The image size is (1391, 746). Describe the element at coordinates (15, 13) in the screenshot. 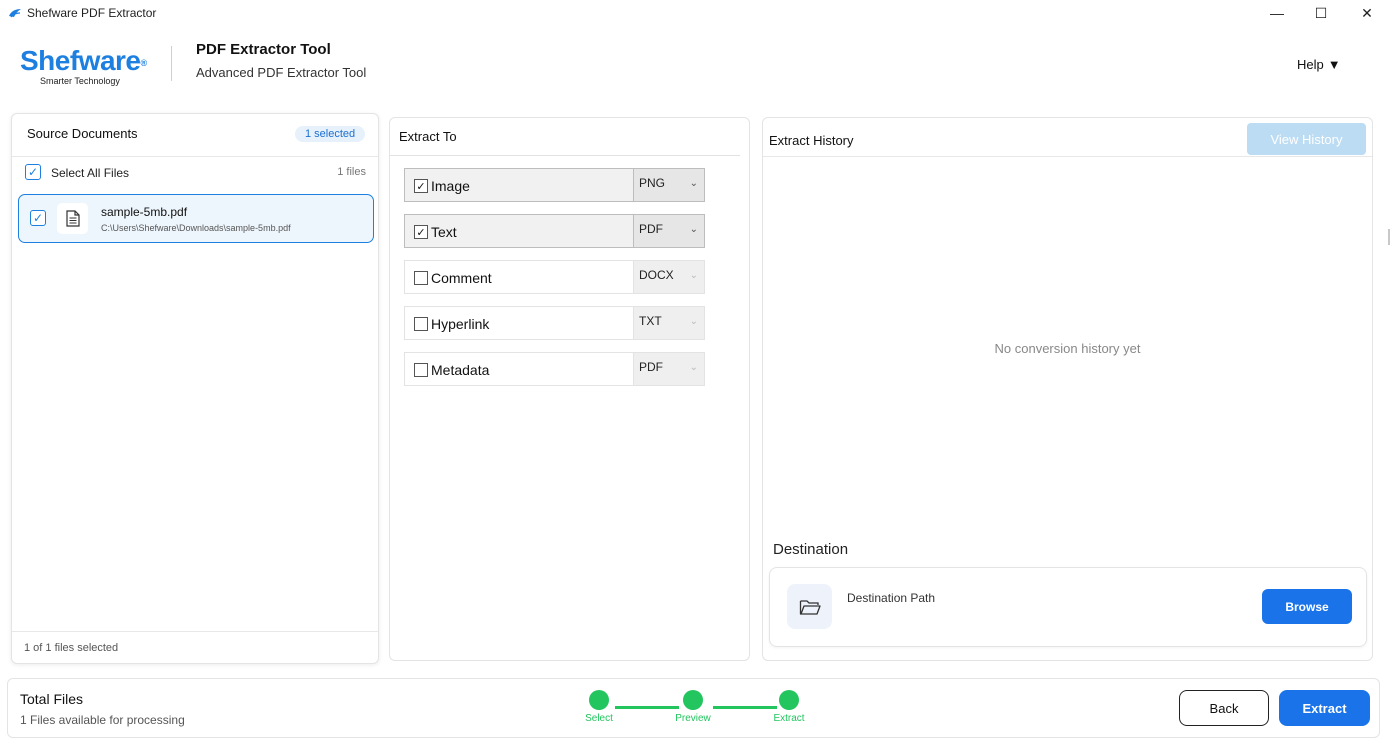

I see `app-icon` at that location.